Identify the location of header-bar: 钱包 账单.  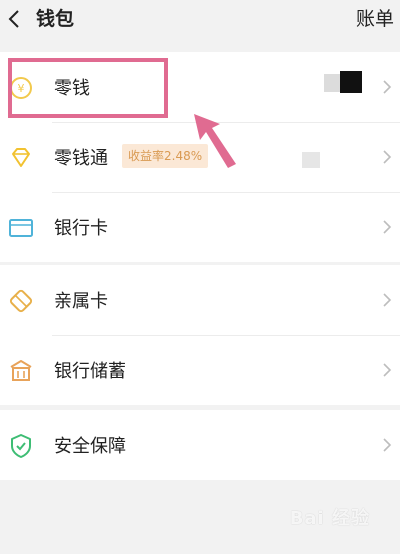
(200, 20).